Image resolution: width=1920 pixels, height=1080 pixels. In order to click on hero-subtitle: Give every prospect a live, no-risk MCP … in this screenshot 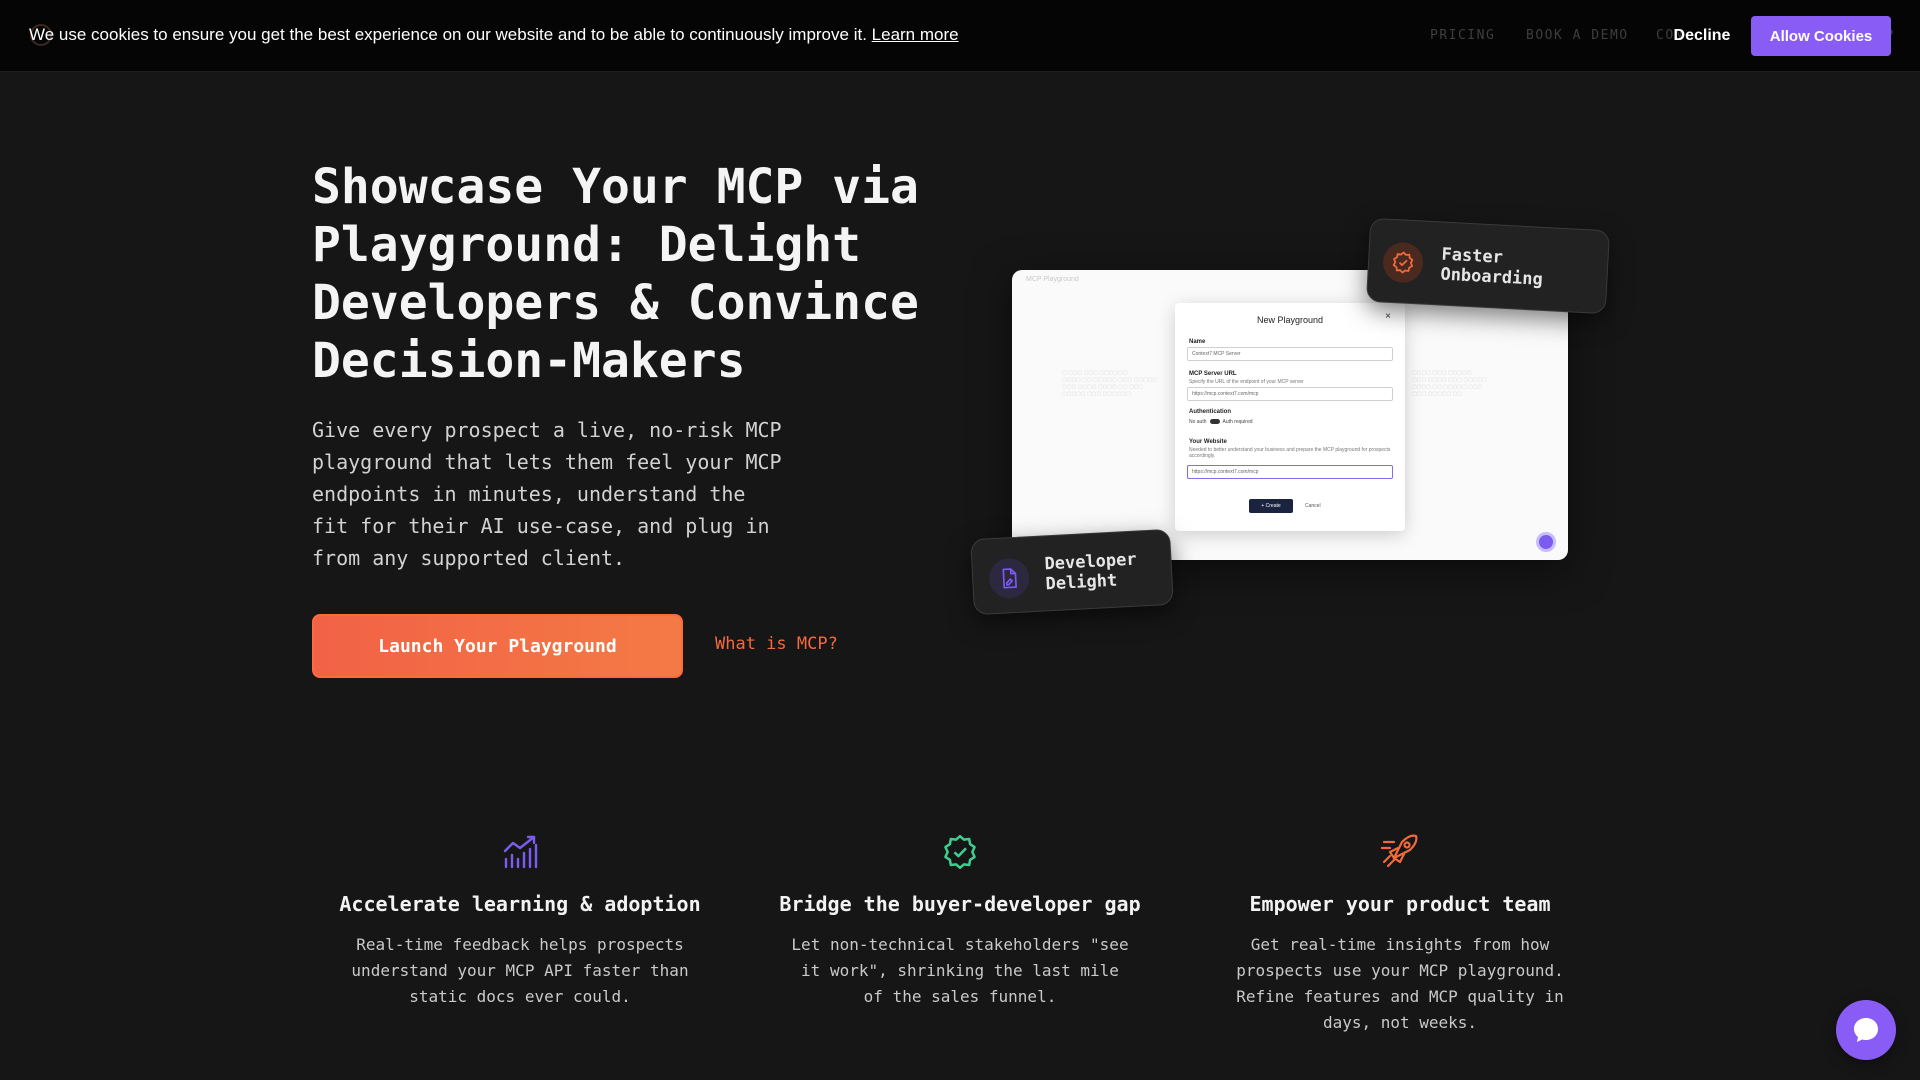, I will do `click(547, 494)`.